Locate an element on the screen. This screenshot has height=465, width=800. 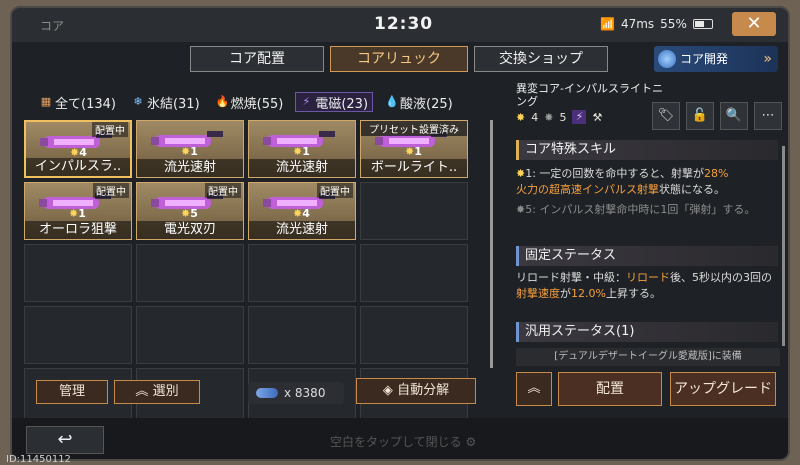
filter-acid: 💧 酸液(25) is located at coordinates (419, 102).